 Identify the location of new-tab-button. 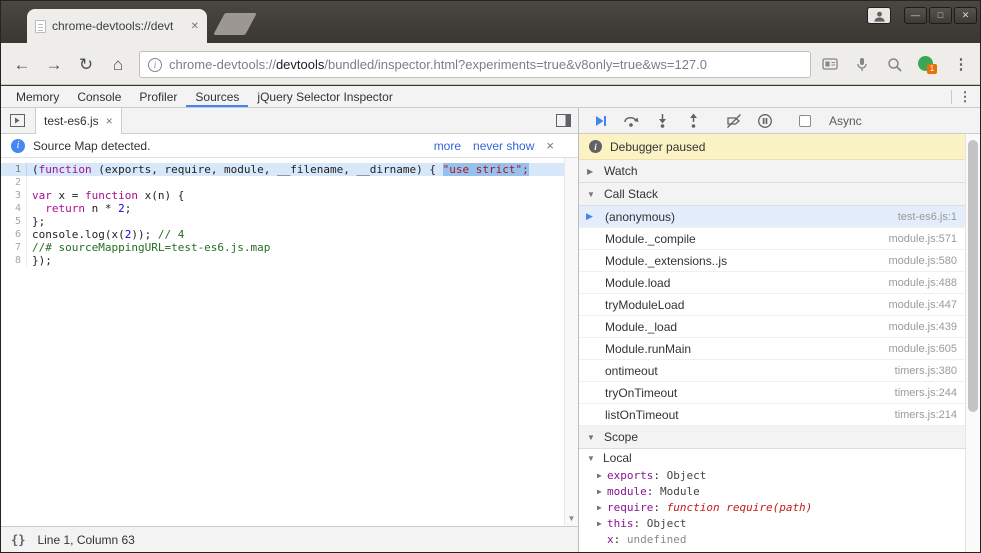
(235, 24).